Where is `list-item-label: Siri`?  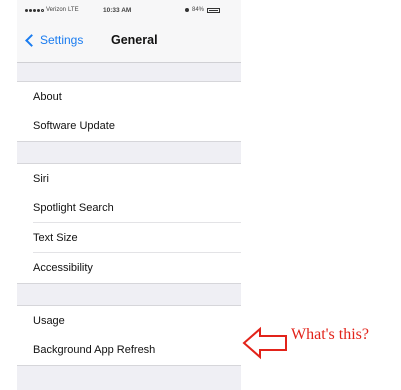
list-item-label: Siri is located at coordinates (41, 179).